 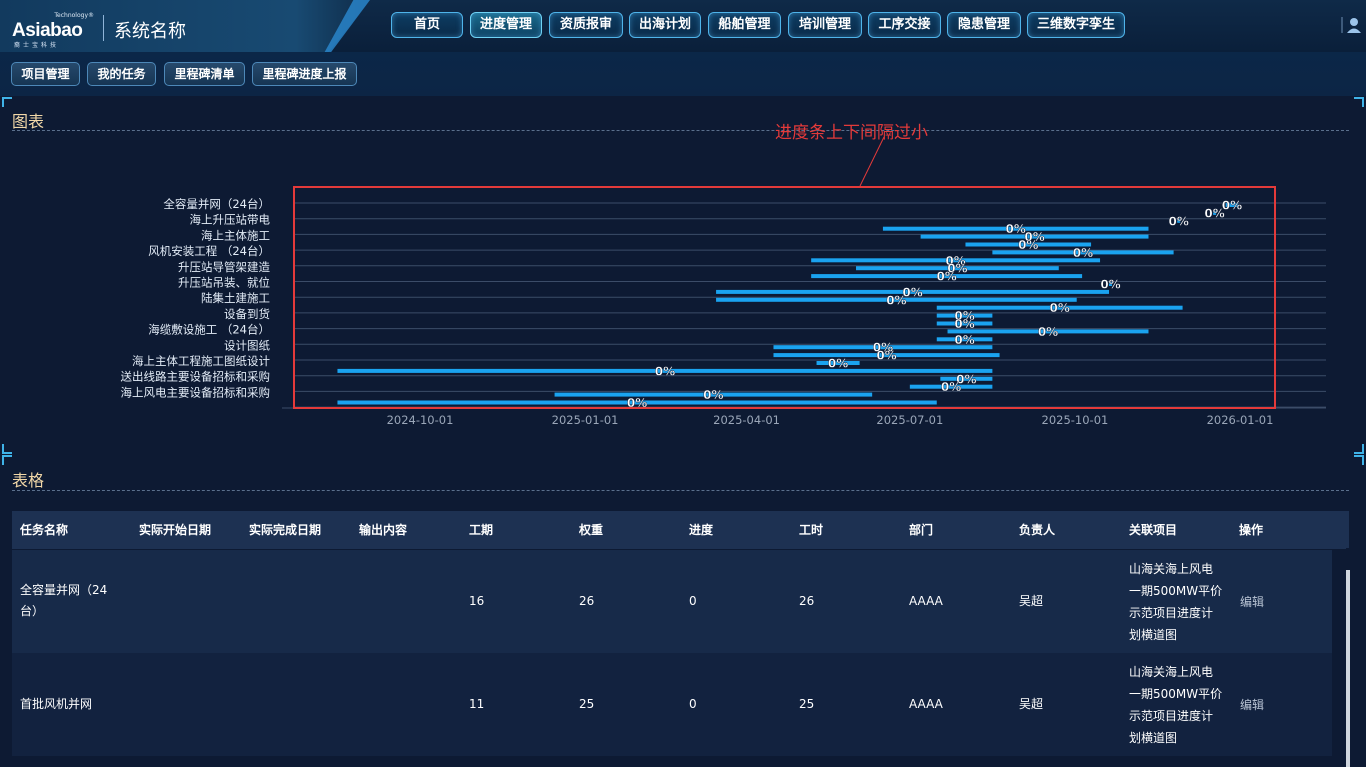 What do you see at coordinates (481, 530) in the screenshot?
I see `col-duration: 工期` at bounding box center [481, 530].